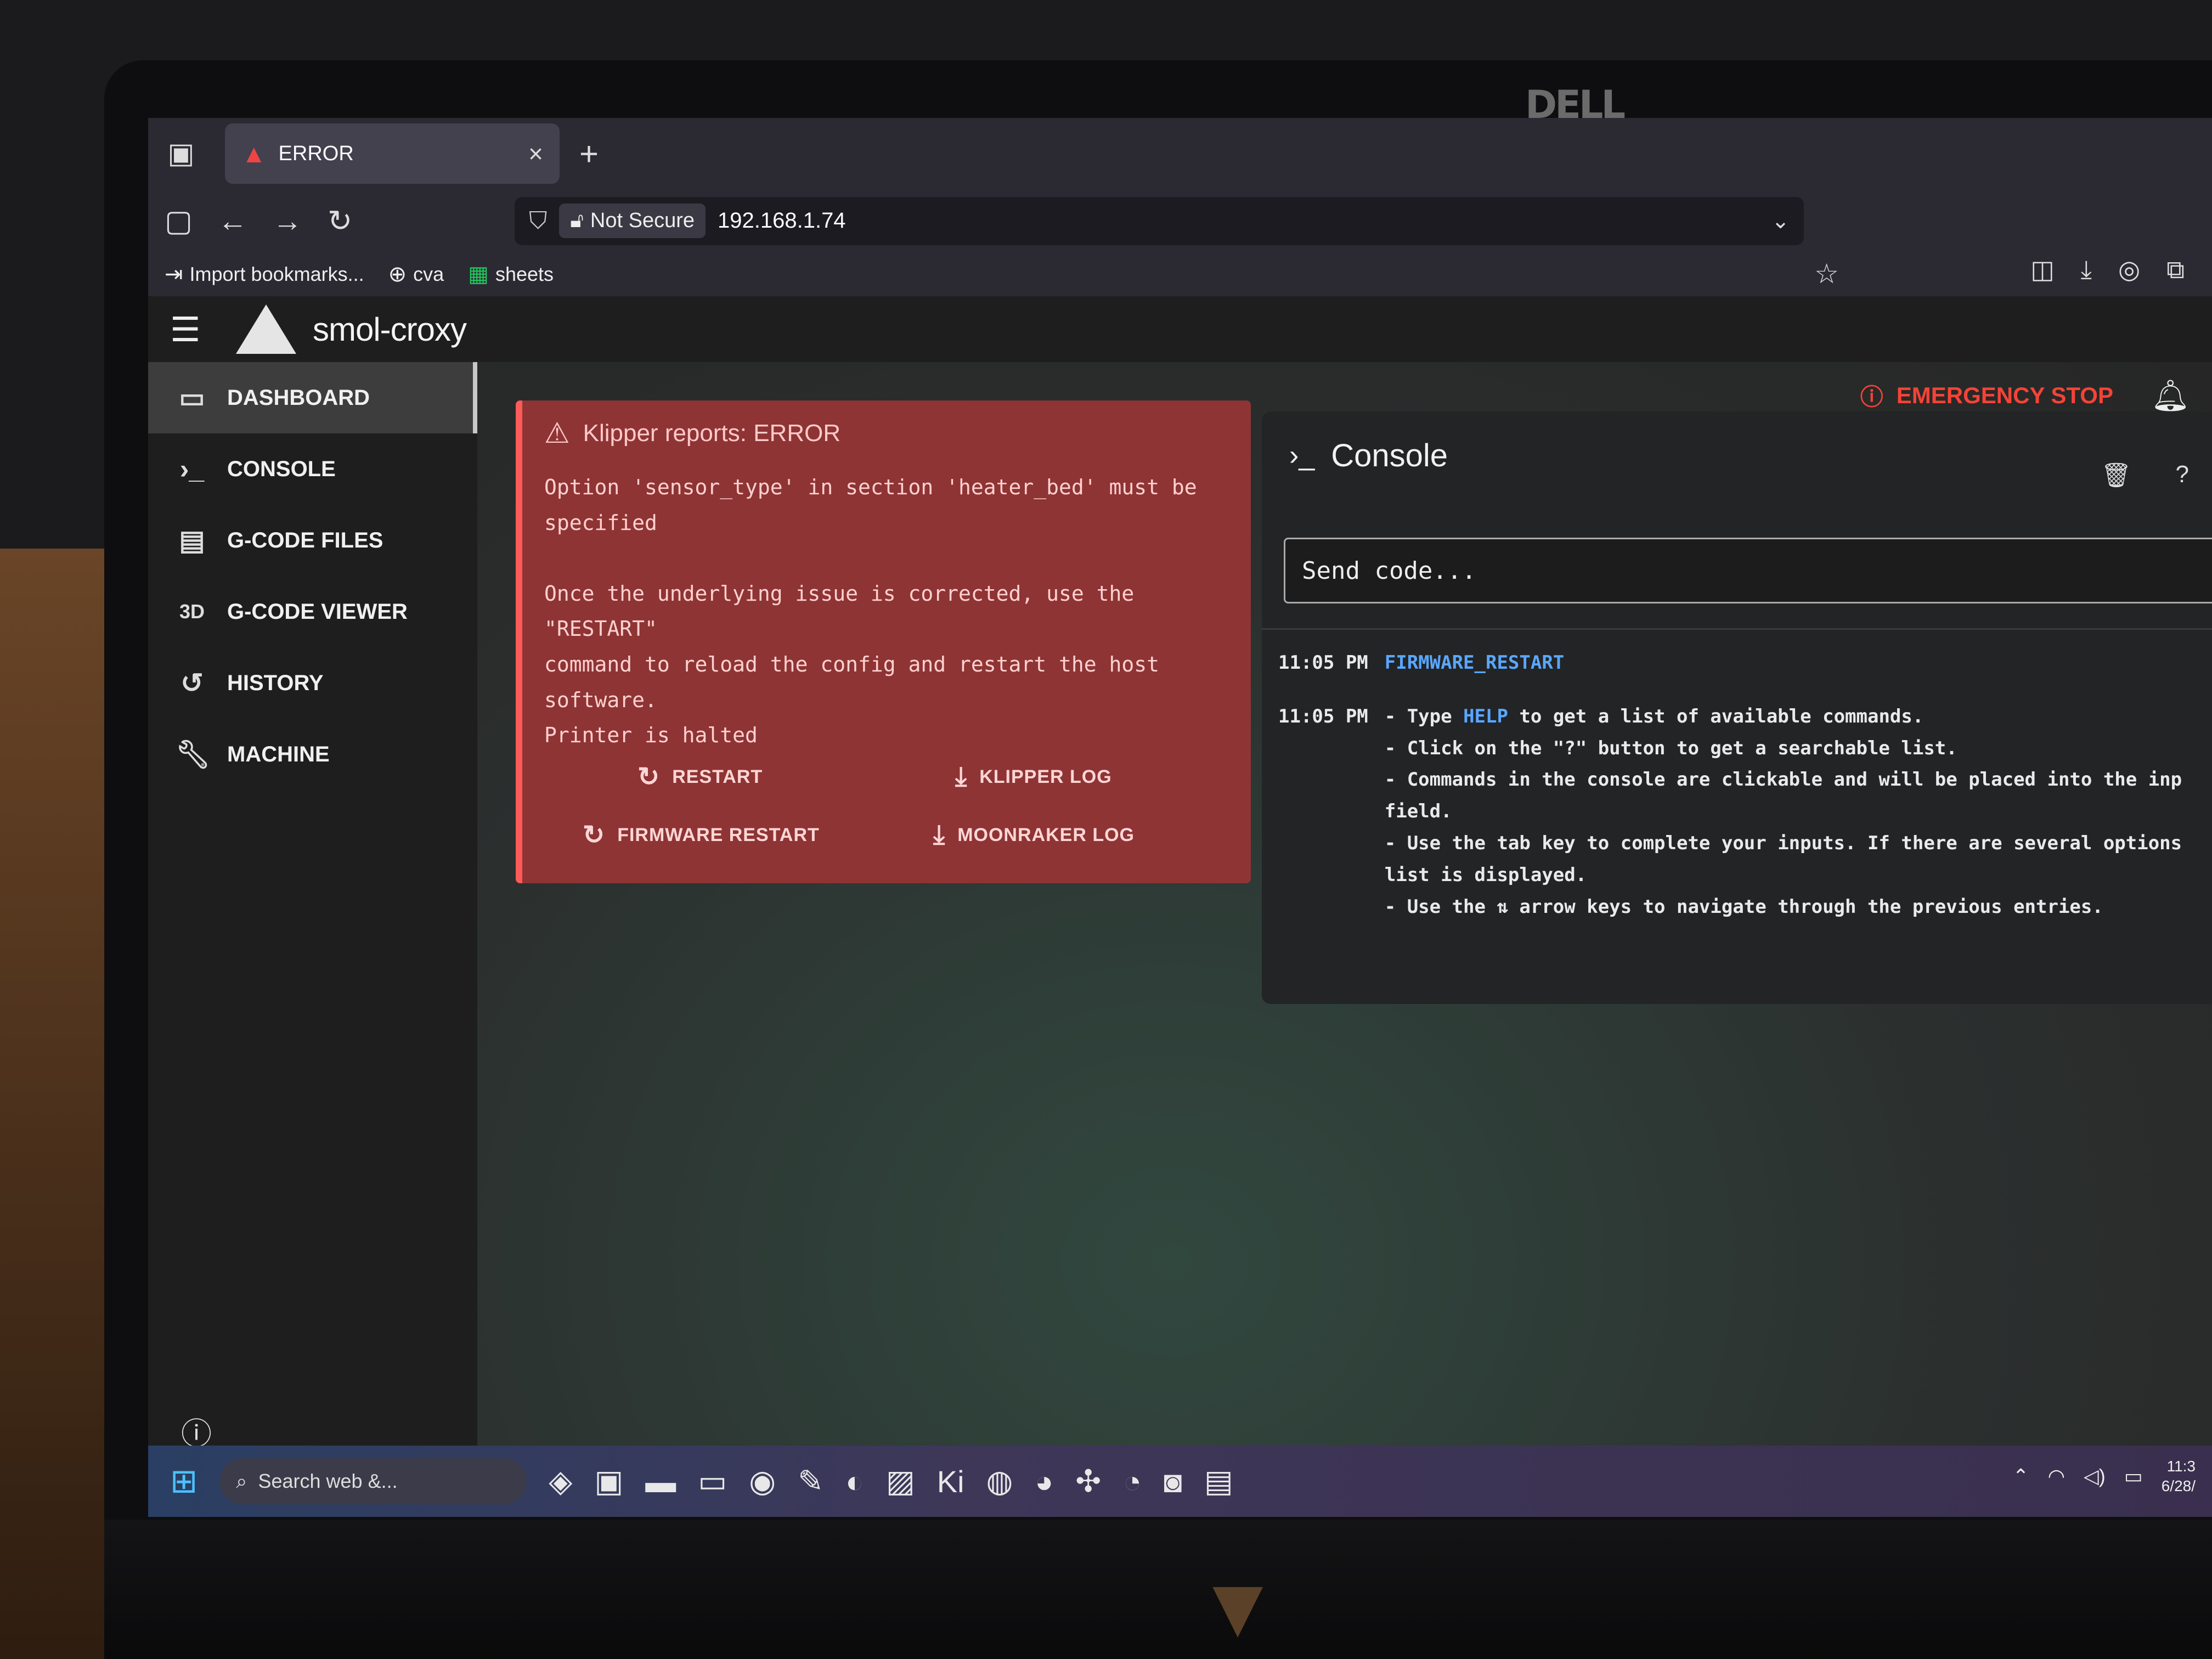 This screenshot has height=1659, width=2212. Describe the element at coordinates (1716, 716) in the screenshot. I see `log-text: to get a list of available commands.` at that location.